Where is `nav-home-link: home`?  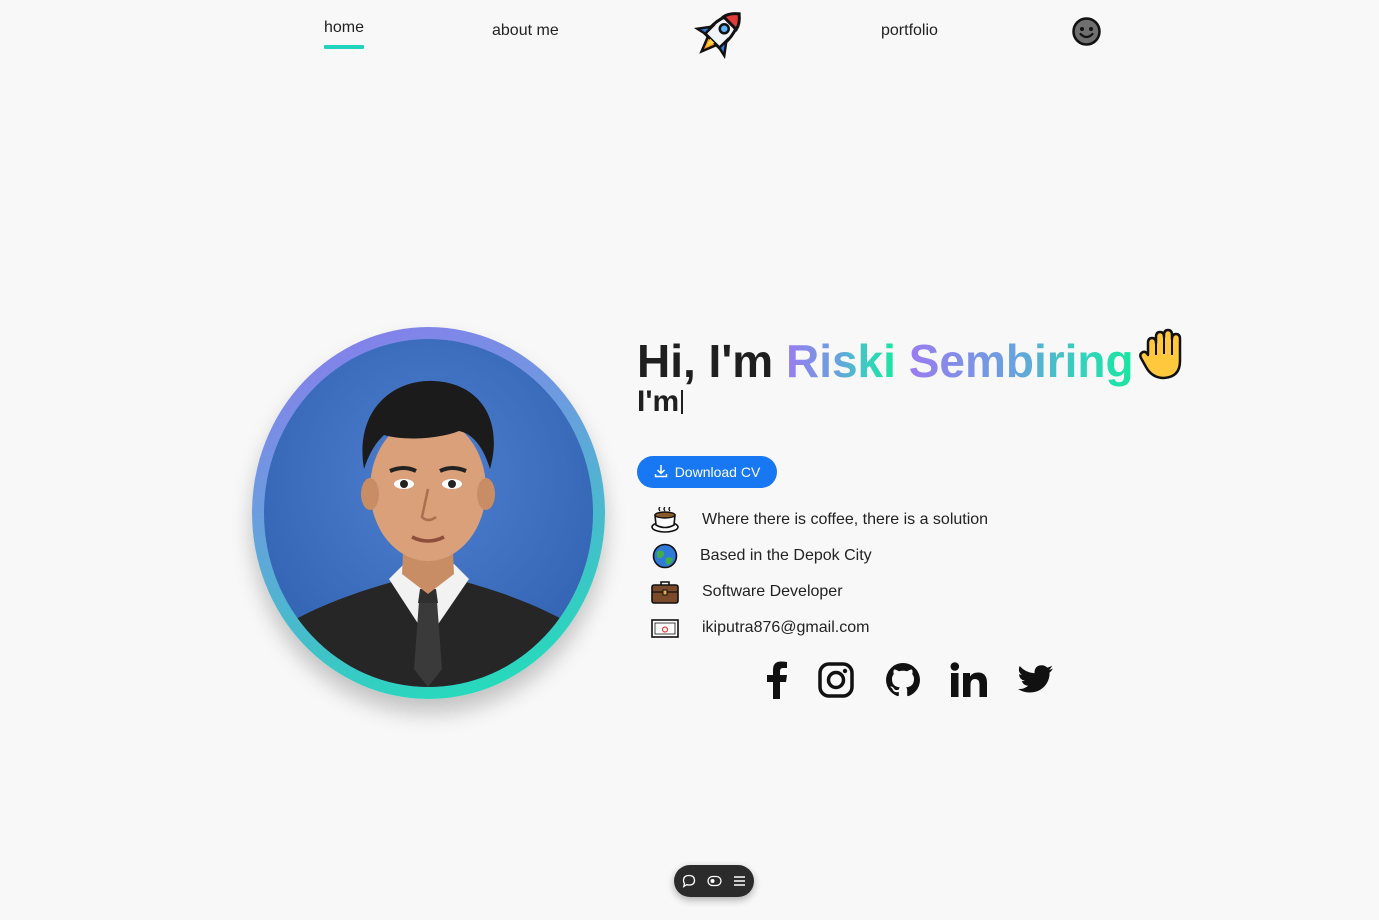 nav-home-link: home is located at coordinates (344, 34).